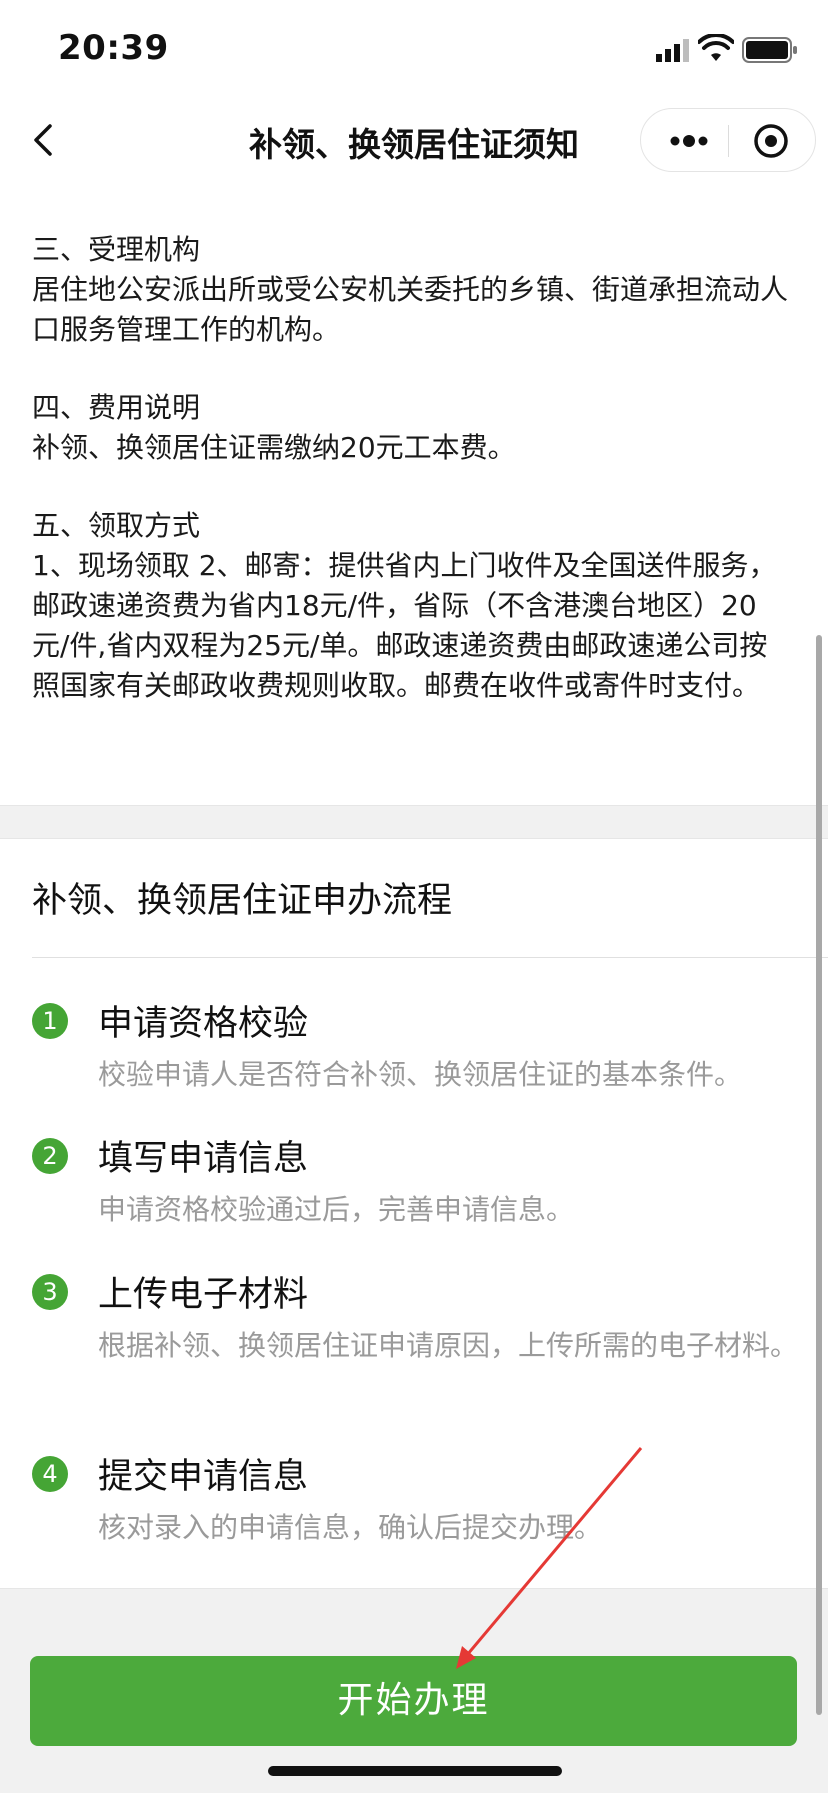 Image resolution: width=828 pixels, height=1793 pixels. I want to click on navigation-bar: 补领、换领居住证须知, so click(414, 140).